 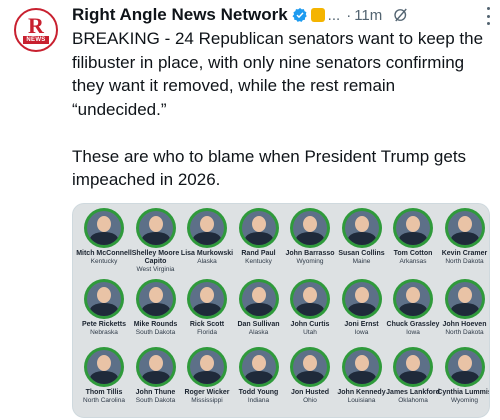 What do you see at coordinates (259, 307) in the screenshot?
I see `senator-card: Dan Sullivan Alaska` at bounding box center [259, 307].